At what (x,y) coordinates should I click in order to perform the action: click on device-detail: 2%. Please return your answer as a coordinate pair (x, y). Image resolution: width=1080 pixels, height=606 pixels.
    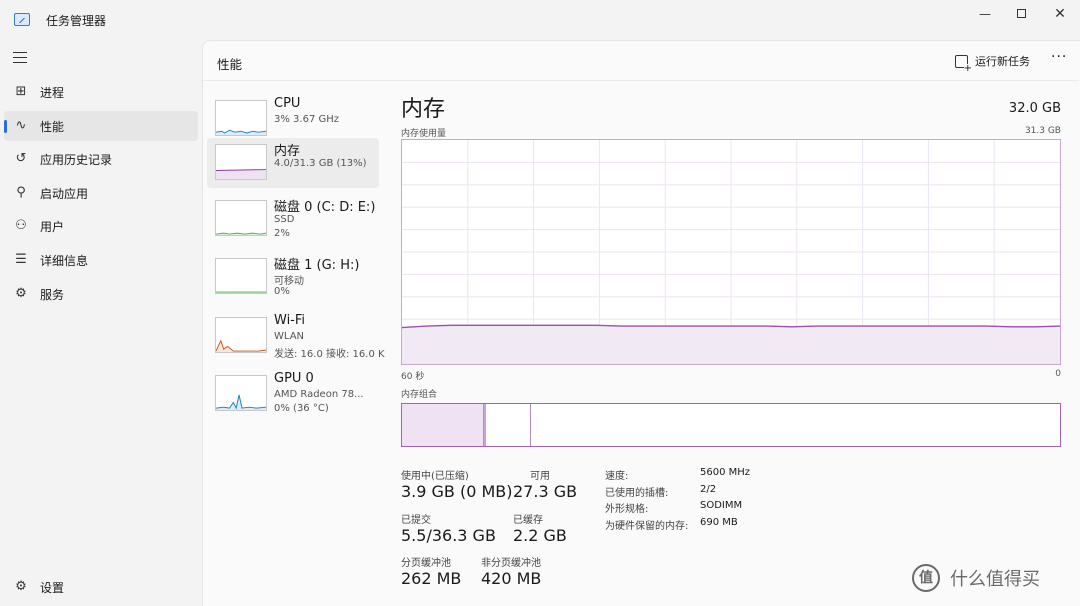
    Looking at the image, I should click on (282, 233).